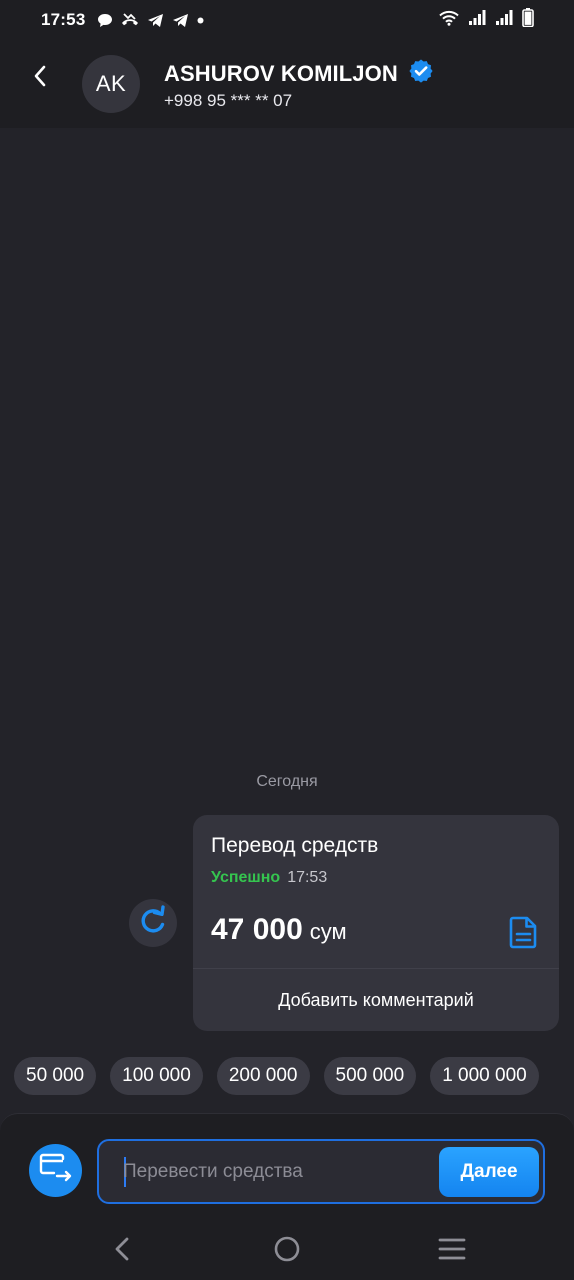 The width and height of the screenshot is (574, 1280). What do you see at coordinates (130, 20) in the screenshot?
I see `missed-call-icon` at bounding box center [130, 20].